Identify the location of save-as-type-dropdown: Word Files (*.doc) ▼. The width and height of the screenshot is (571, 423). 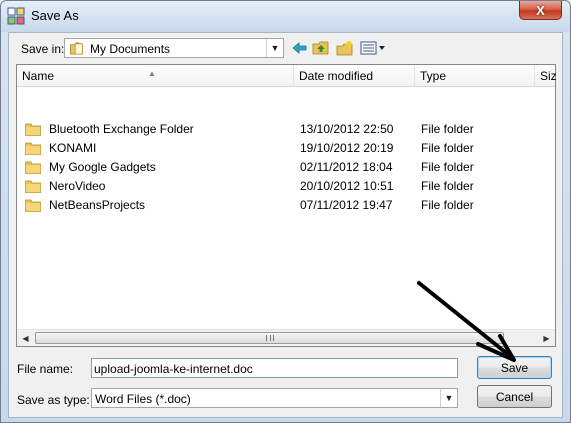
(274, 398).